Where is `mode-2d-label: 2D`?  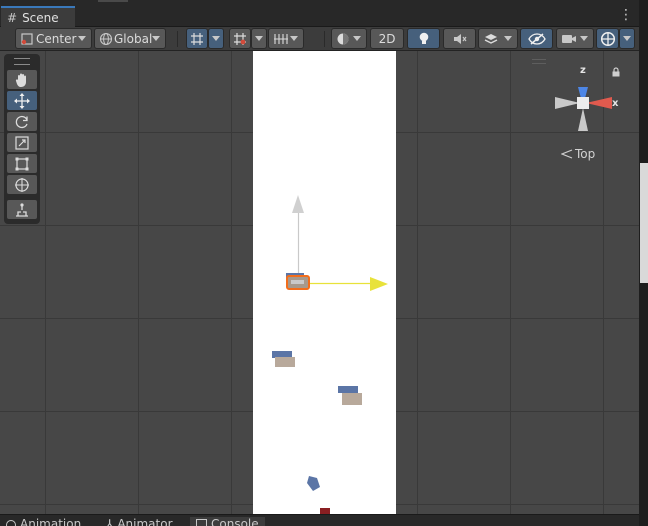 mode-2d-label: 2D is located at coordinates (387, 38).